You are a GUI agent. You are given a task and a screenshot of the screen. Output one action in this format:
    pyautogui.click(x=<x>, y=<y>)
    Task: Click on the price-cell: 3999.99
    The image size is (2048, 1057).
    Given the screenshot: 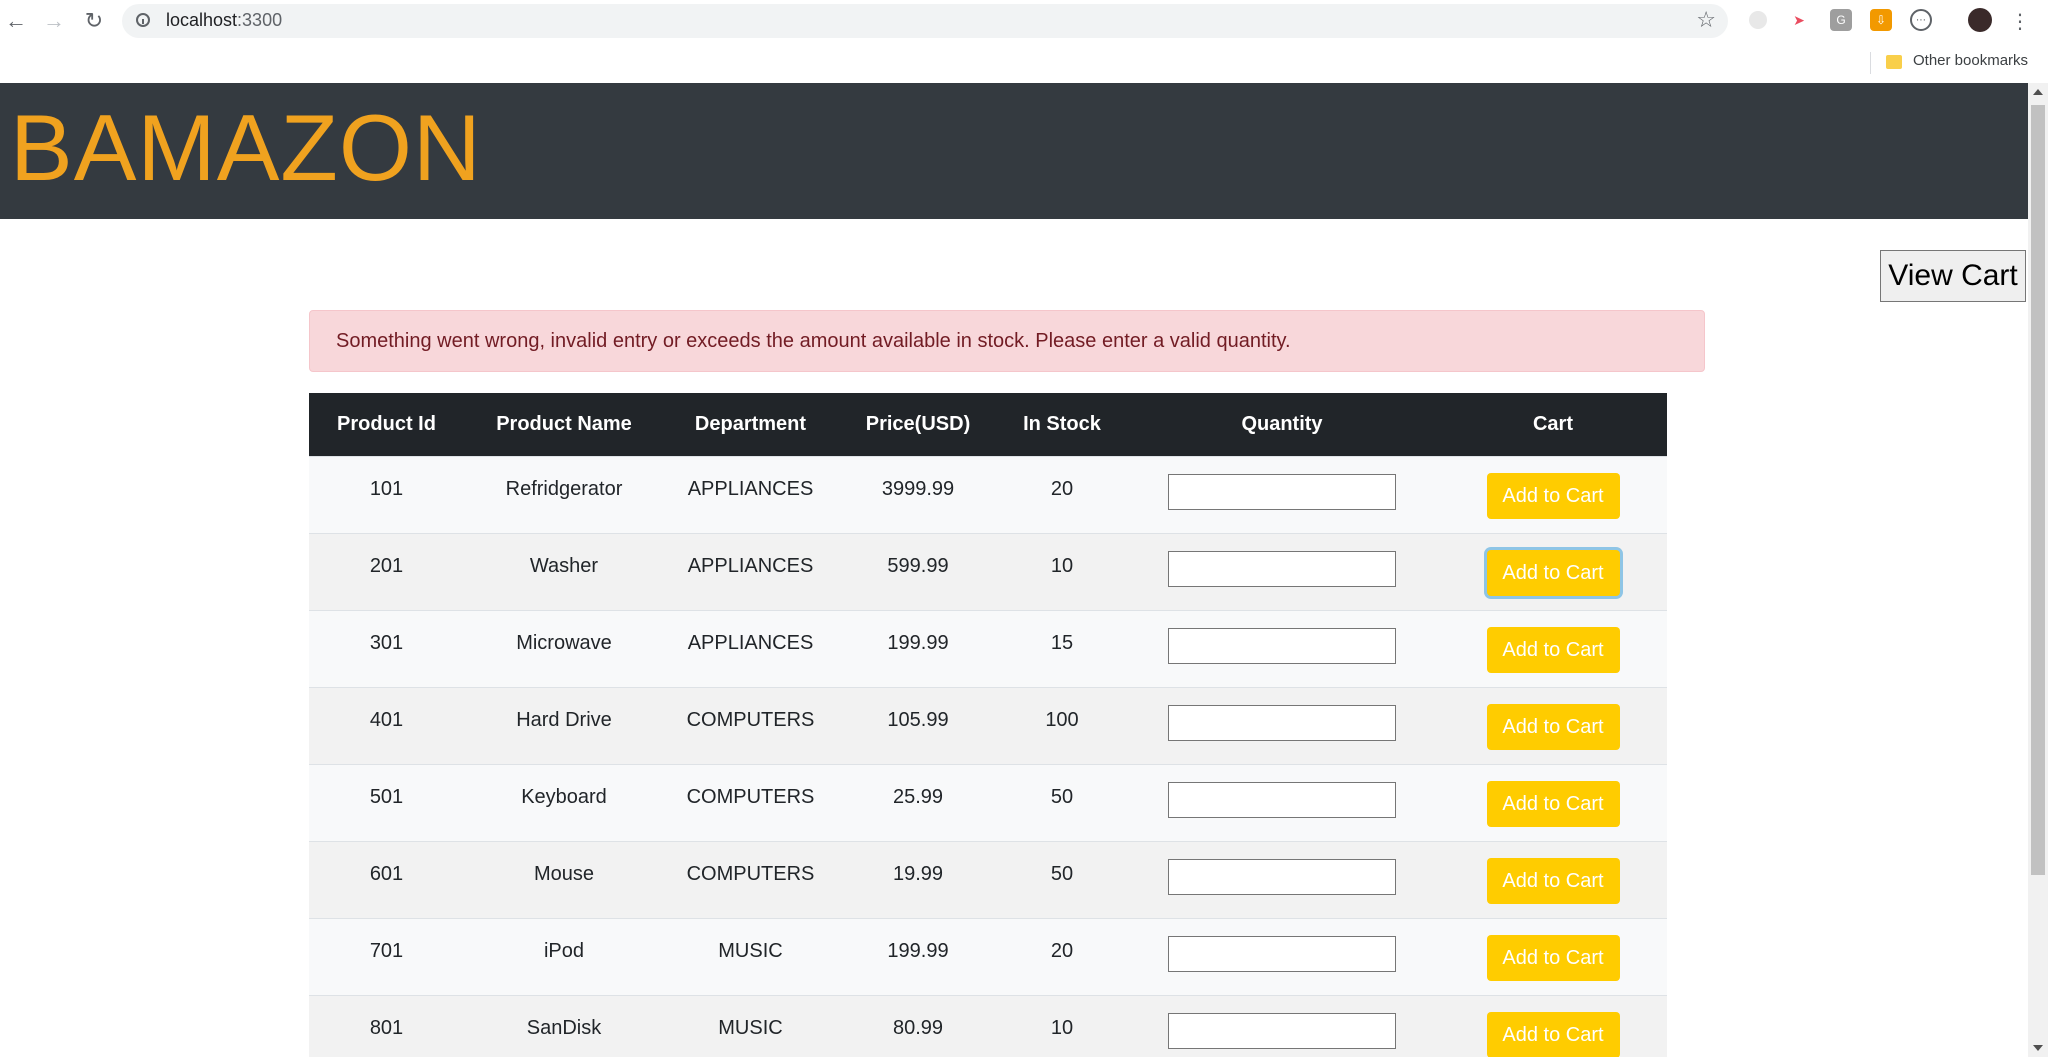 What is the action you would take?
    pyautogui.click(x=918, y=495)
    